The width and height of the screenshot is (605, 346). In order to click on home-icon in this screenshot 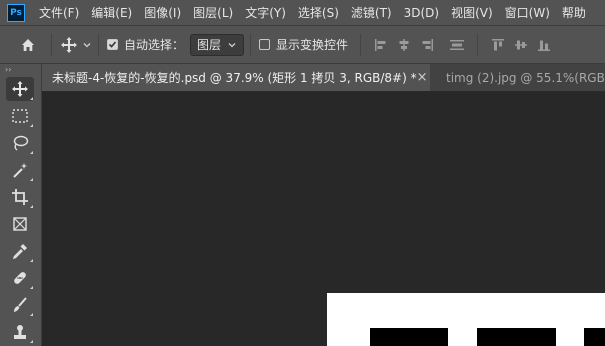, I will do `click(28, 44)`.